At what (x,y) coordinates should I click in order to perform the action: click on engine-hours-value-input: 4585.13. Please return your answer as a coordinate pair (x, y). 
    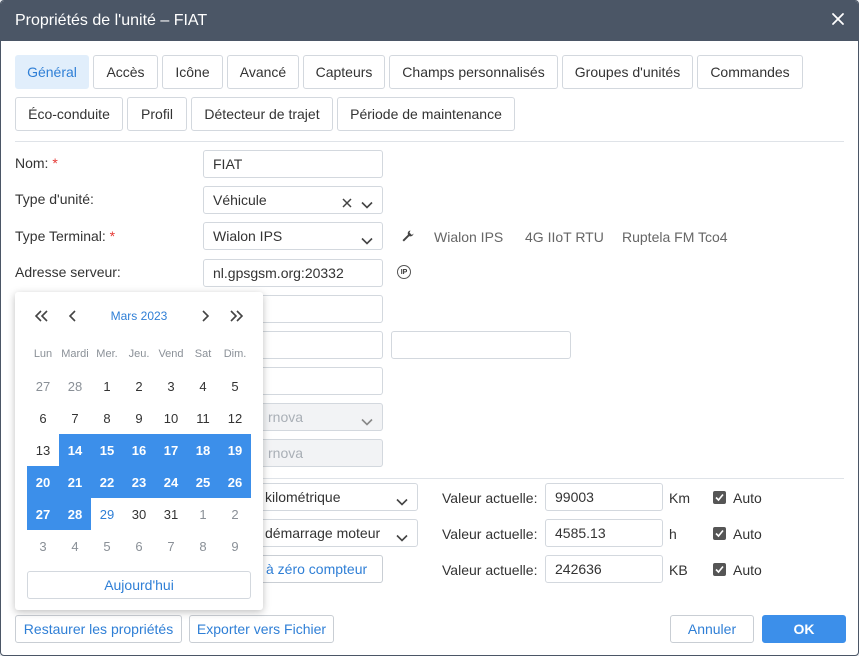
    Looking at the image, I should click on (604, 533).